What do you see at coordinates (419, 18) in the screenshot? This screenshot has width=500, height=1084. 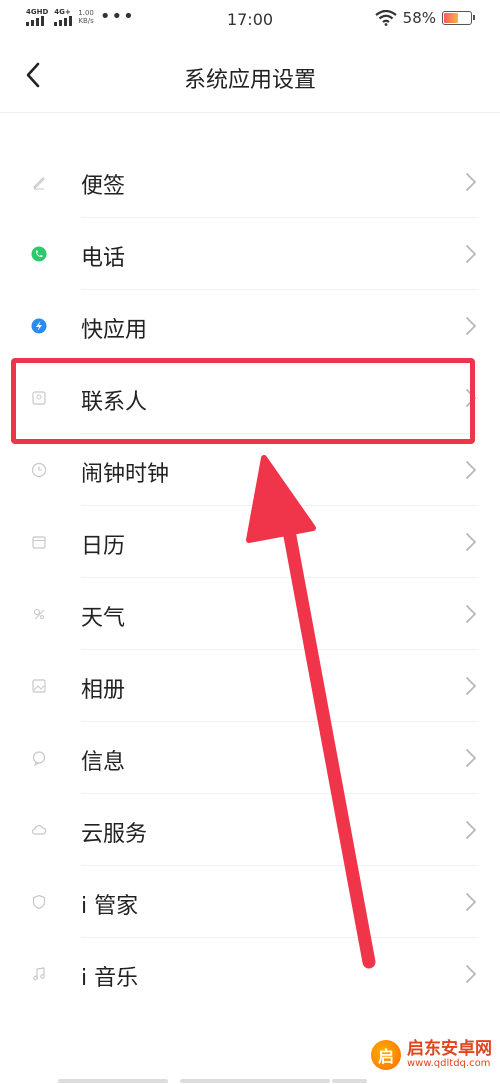 I see `battery-percent: 58%` at bounding box center [419, 18].